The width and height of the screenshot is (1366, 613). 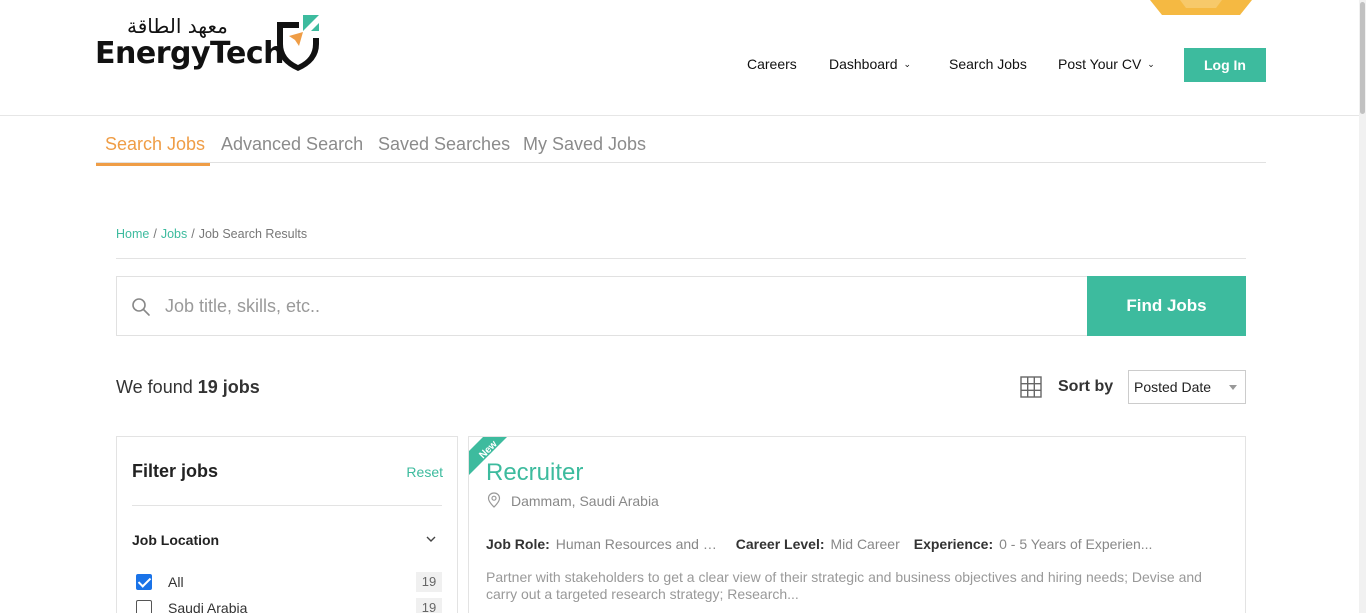 What do you see at coordinates (292, 147) in the screenshot?
I see `tab-advanced-search: Advanced Search` at bounding box center [292, 147].